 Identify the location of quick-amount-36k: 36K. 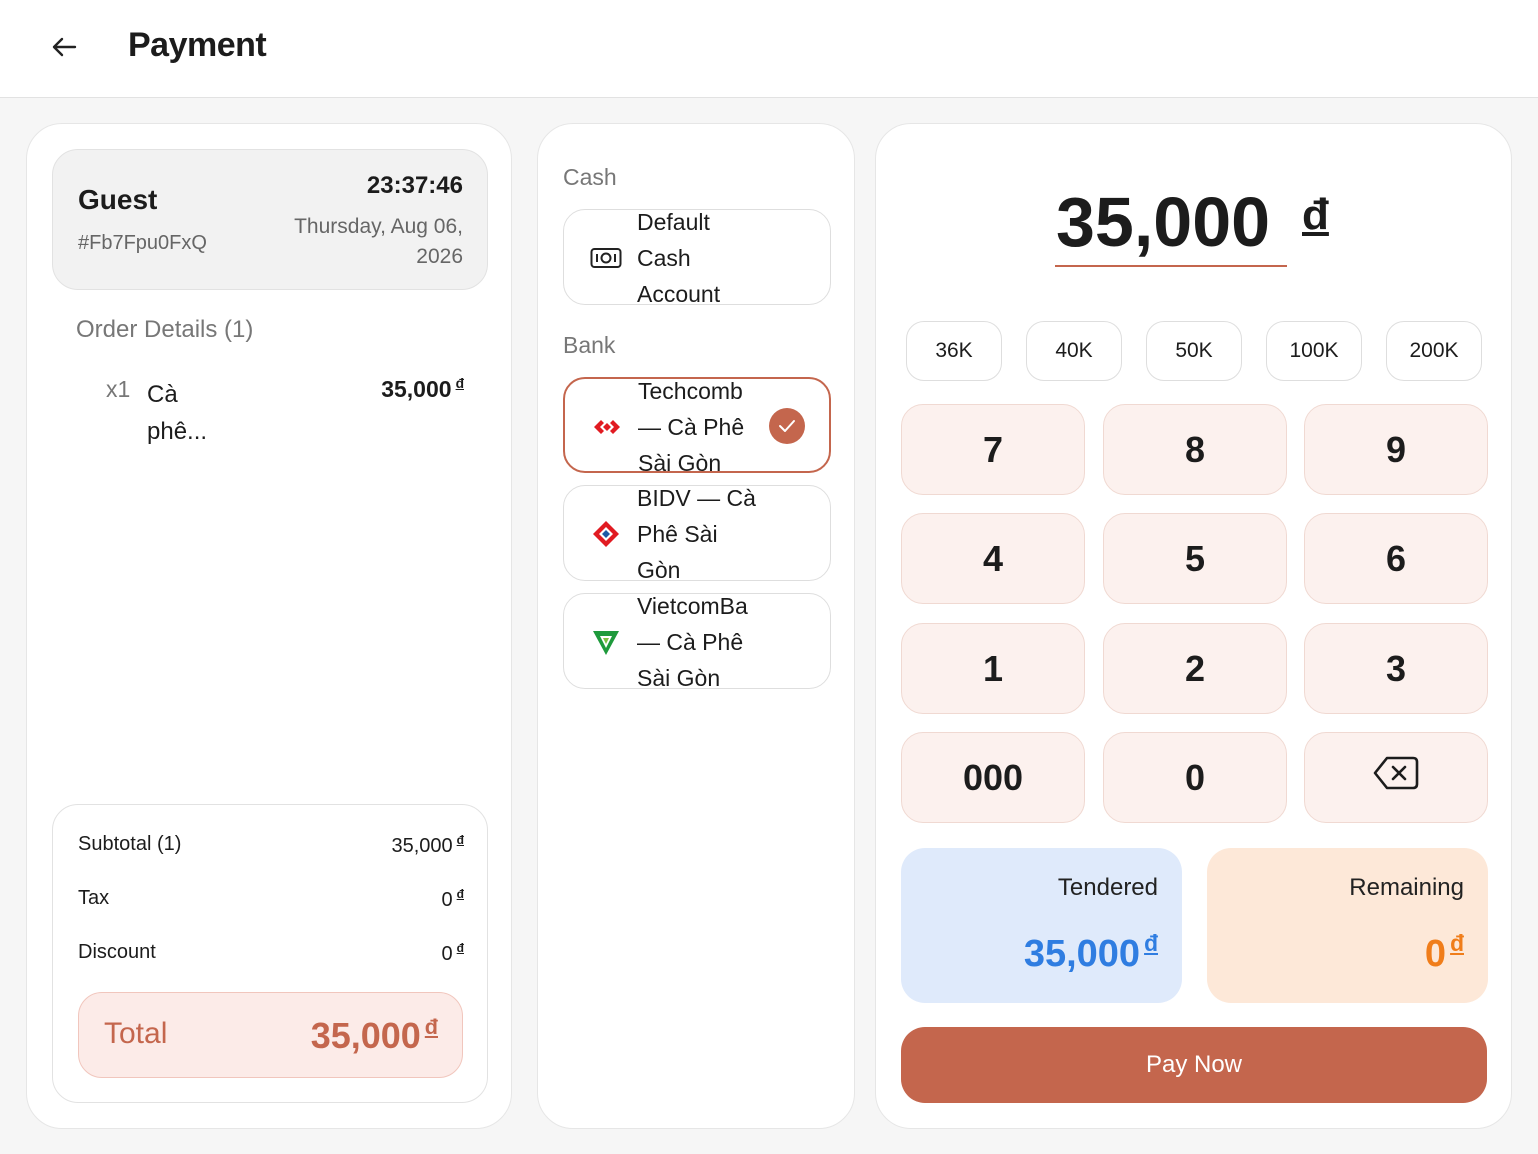
(954, 351).